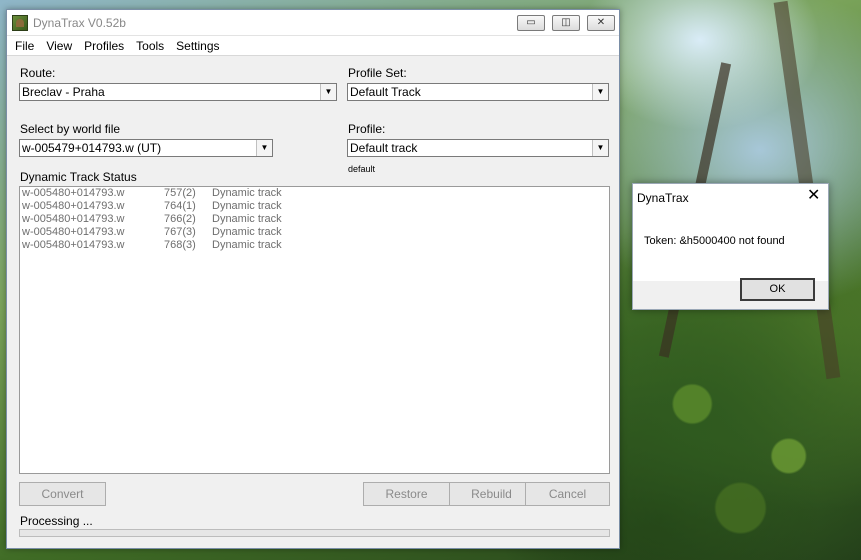 The width and height of the screenshot is (861, 560). Describe the element at coordinates (180, 245) in the screenshot. I see `row-id: 768(3)` at that location.